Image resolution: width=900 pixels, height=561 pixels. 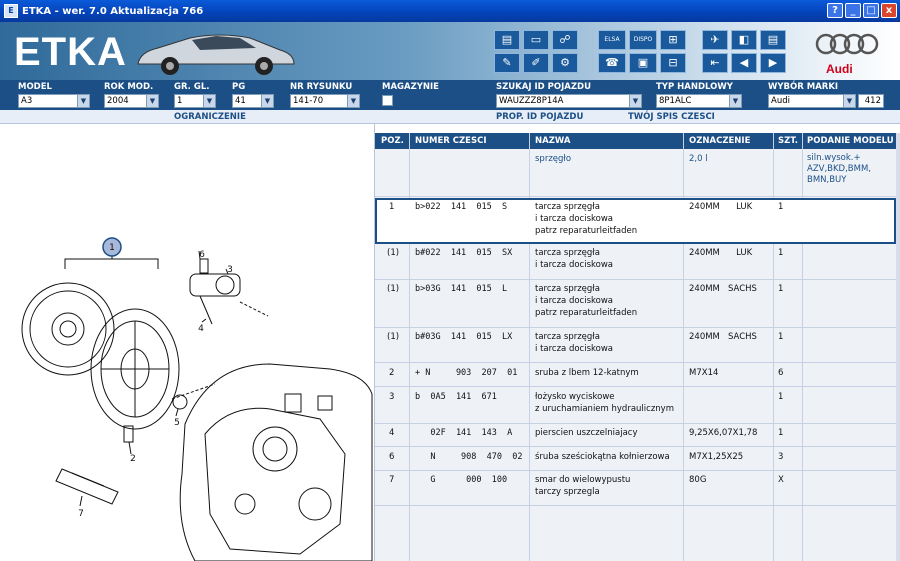 I want to click on pen-icon: ✐, so click(x=536, y=63).